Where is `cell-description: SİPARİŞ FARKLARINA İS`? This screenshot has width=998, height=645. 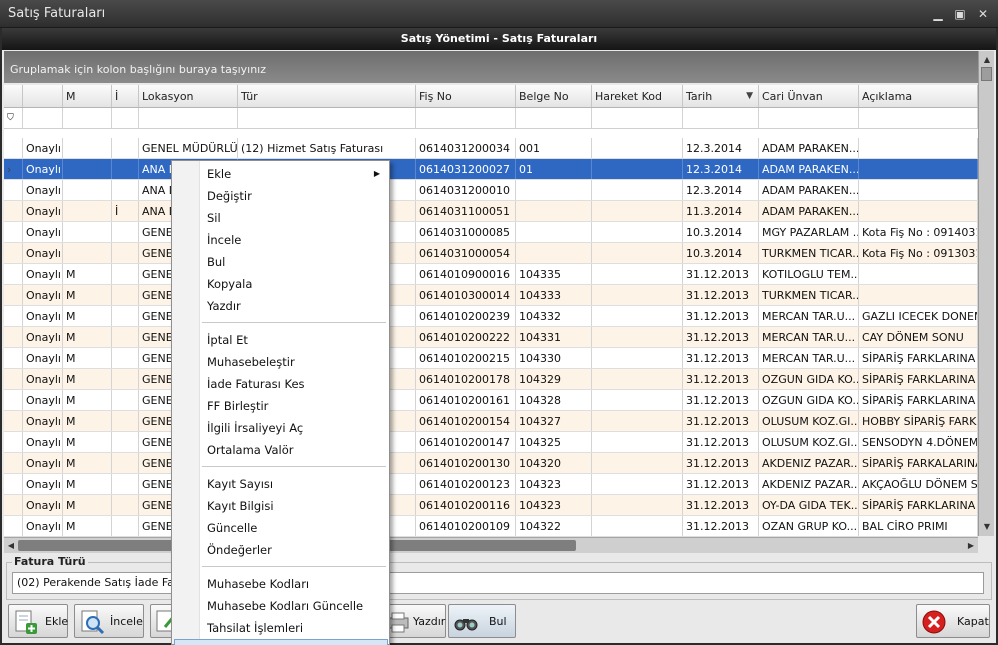
cell-description: SİPARİŞ FARKLARINA İS is located at coordinates (918, 505).